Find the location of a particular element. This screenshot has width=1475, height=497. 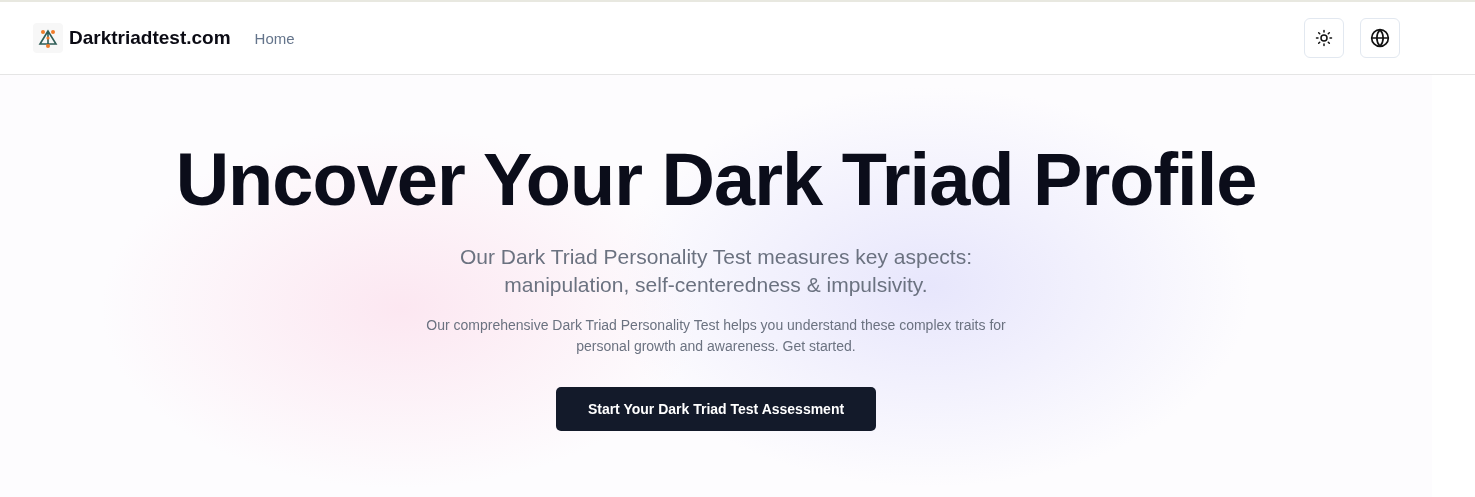

language-button is located at coordinates (1380, 38).